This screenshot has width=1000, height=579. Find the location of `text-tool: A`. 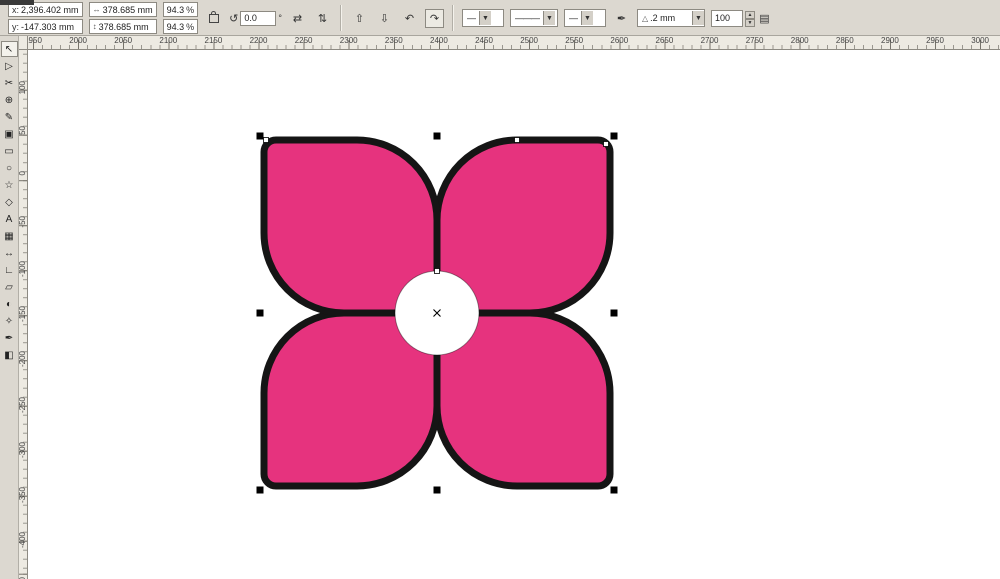

text-tool: A is located at coordinates (9, 219).